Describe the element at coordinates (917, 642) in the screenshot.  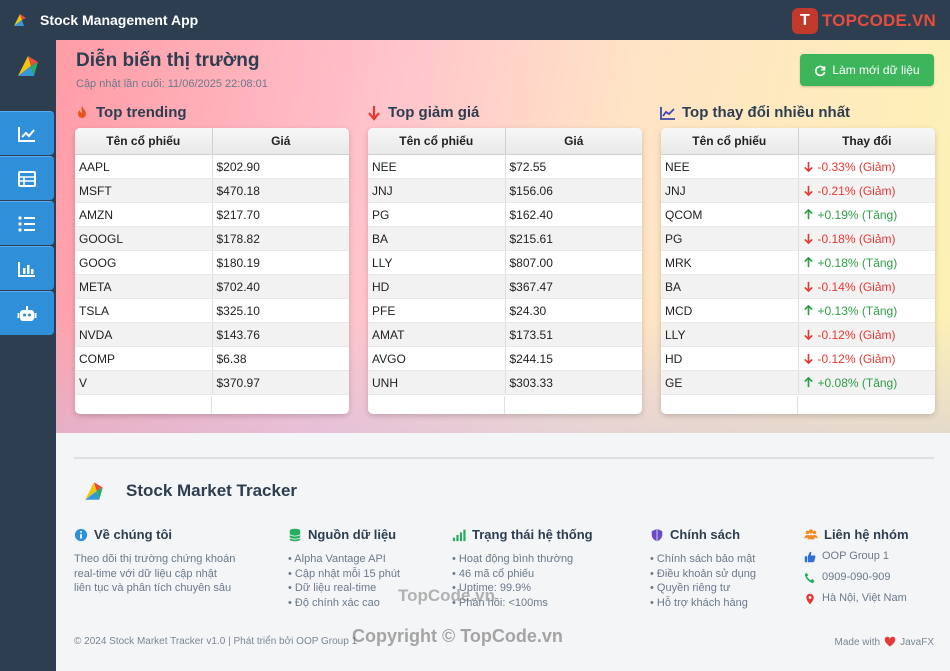
I see `made-with-tech: JavaFX` at that location.